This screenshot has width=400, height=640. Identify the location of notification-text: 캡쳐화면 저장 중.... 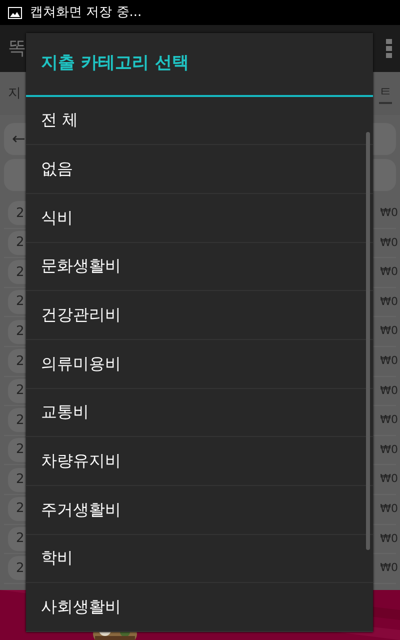
(86, 13).